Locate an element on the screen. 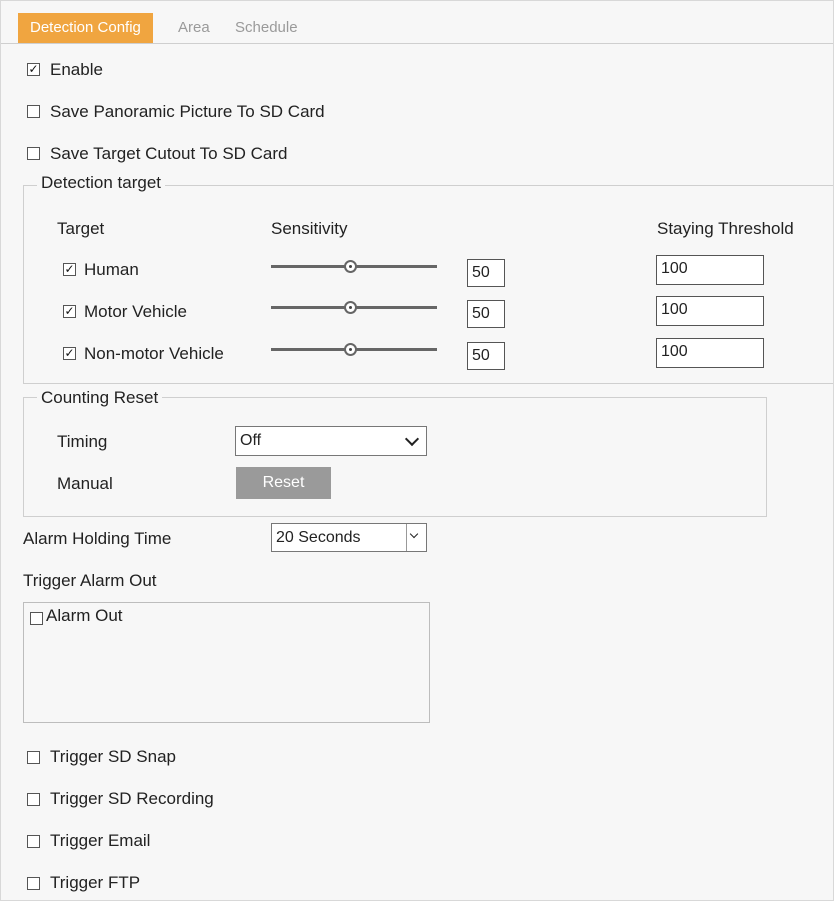 This screenshot has height=901, width=834. save-panoramic-label: Save Panoramic Picture To SD Card is located at coordinates (187, 111).